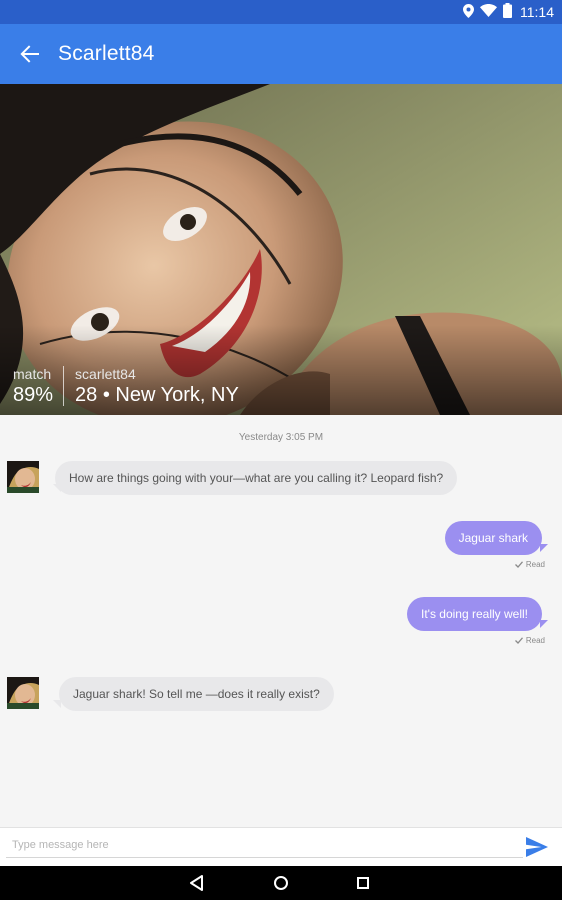  Describe the element at coordinates (493, 538) in the screenshot. I see `message-bubble-outgoing: Jaguar shark` at that location.